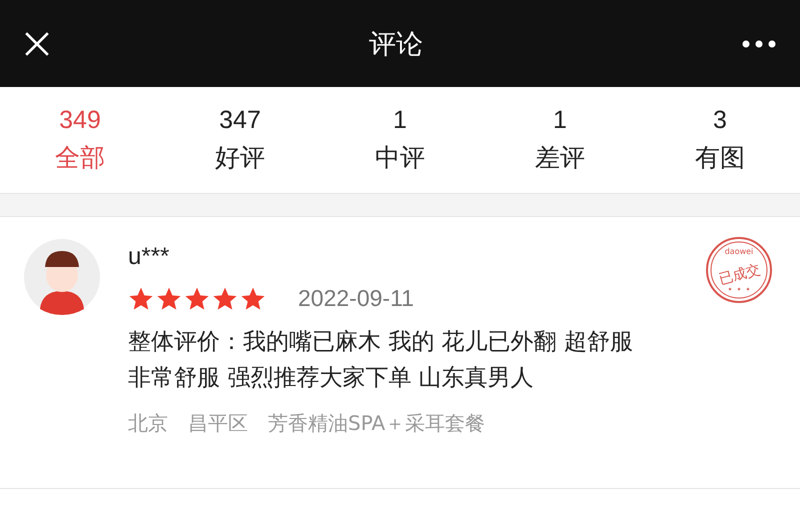  What do you see at coordinates (396, 45) in the screenshot?
I see `page-title: 评论` at bounding box center [396, 45].